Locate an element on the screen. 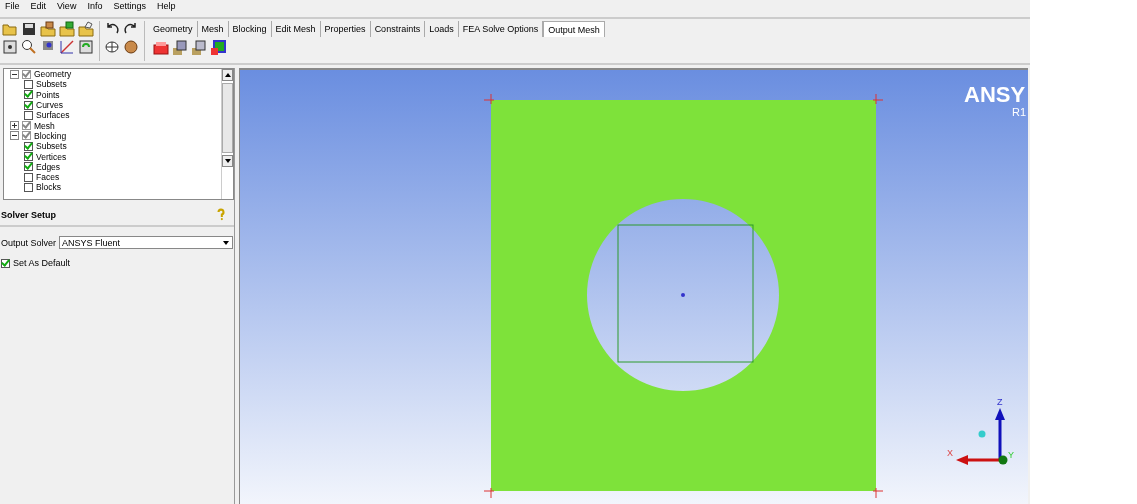  folder-box-icon is located at coordinates (48, 28).